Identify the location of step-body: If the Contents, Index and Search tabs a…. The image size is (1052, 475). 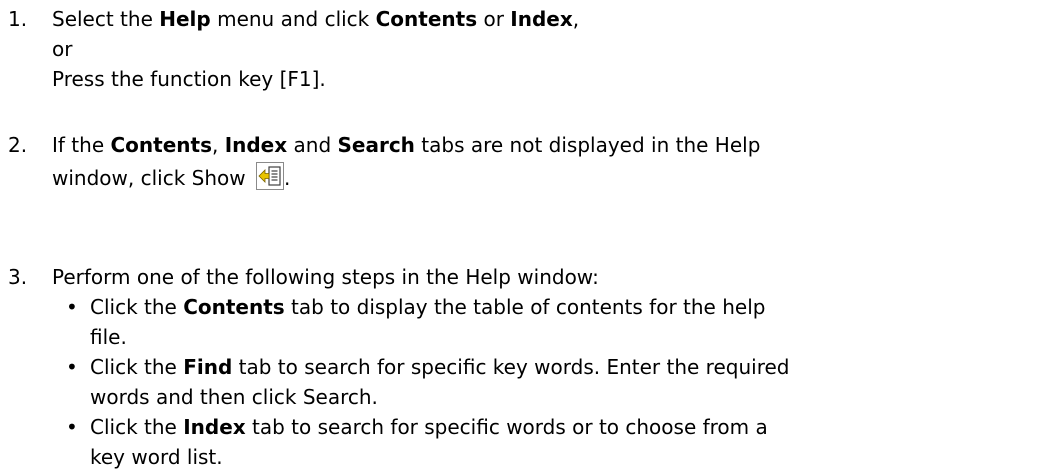
(552, 163).